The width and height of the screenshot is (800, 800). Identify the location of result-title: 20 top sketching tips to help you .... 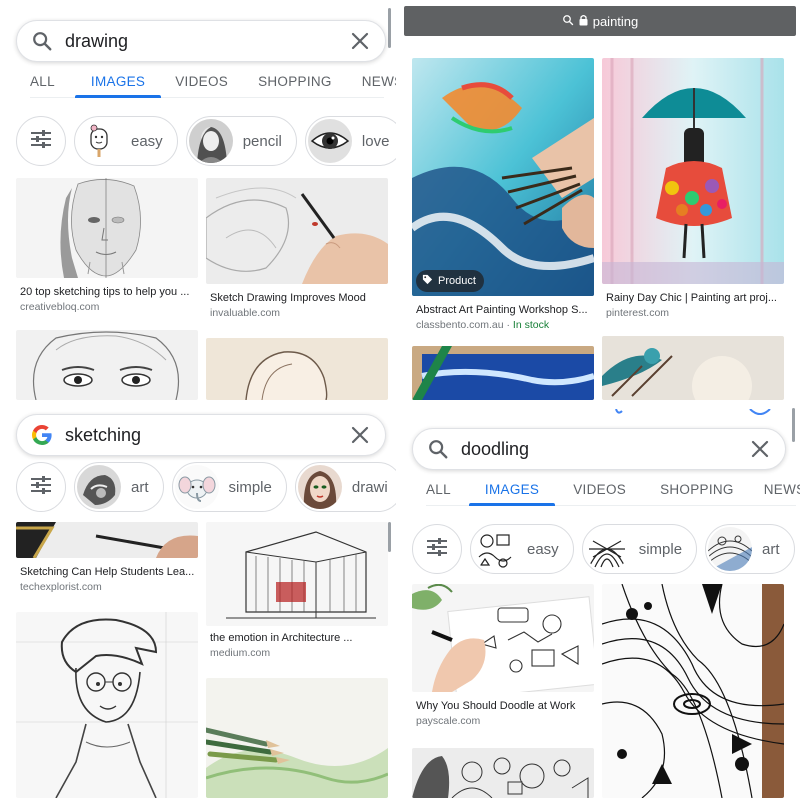
(108, 292).